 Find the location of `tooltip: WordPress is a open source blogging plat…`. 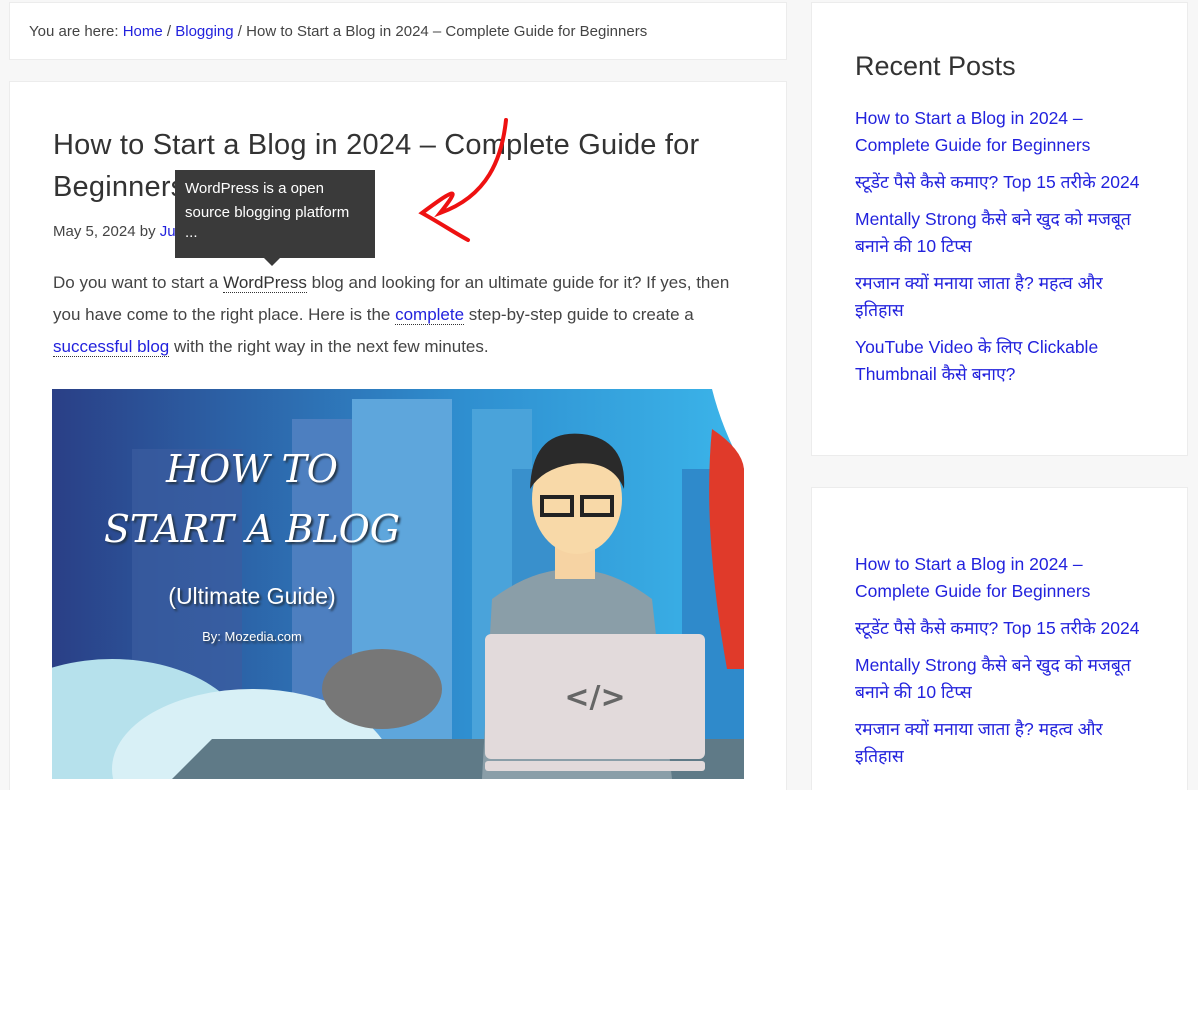

tooltip: WordPress is a open source blogging plat… is located at coordinates (275, 218).